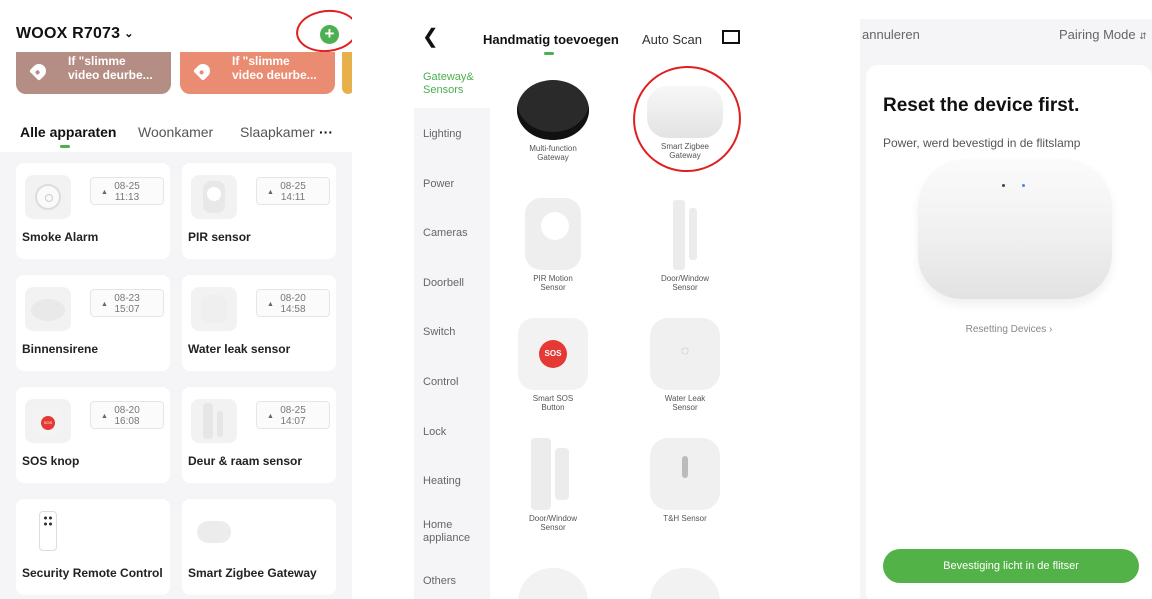  I want to click on instruction-text: Power, werd bevestigd in de flitslamp, so click(982, 143).